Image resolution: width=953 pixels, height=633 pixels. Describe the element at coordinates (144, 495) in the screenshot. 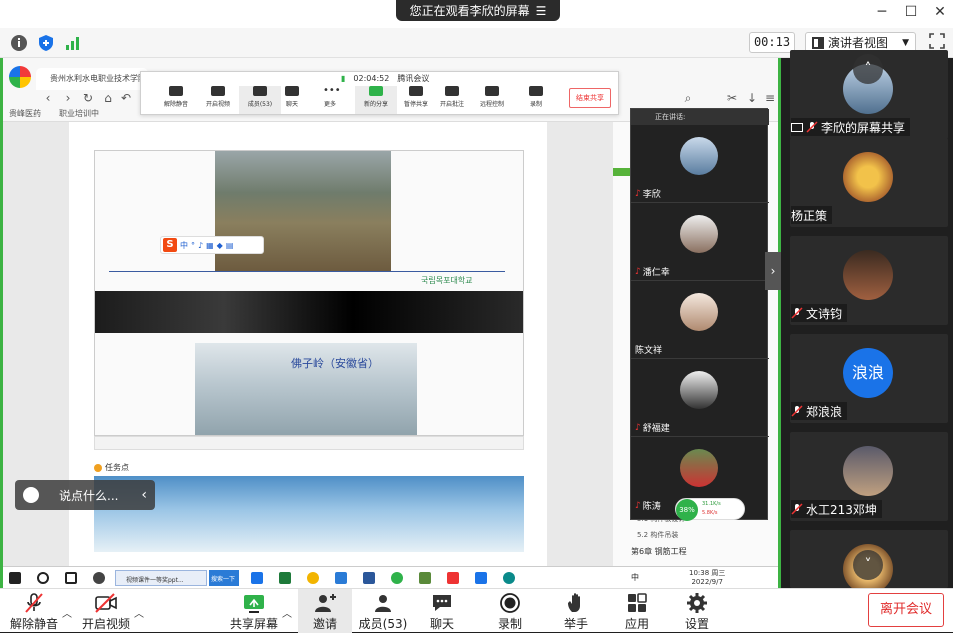

I see `collapse-chevron-icon: ‹` at that location.